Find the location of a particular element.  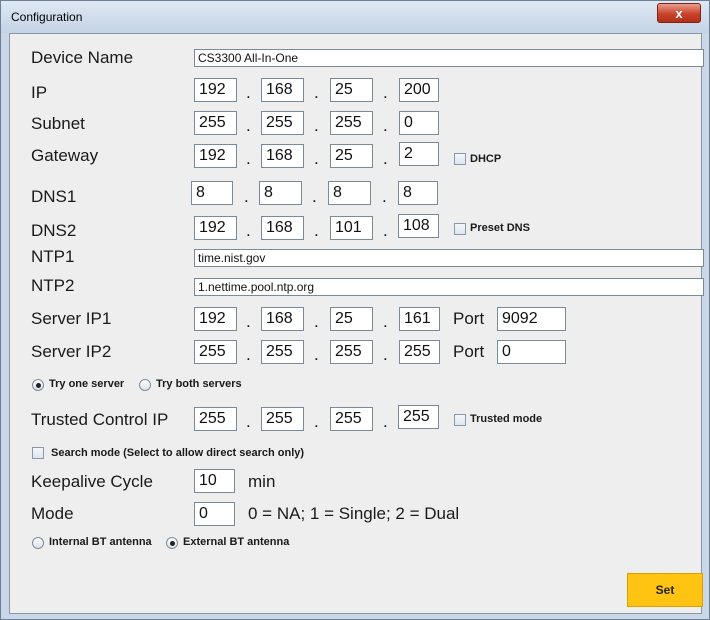

keepalive-unit-label: min is located at coordinates (262, 481).